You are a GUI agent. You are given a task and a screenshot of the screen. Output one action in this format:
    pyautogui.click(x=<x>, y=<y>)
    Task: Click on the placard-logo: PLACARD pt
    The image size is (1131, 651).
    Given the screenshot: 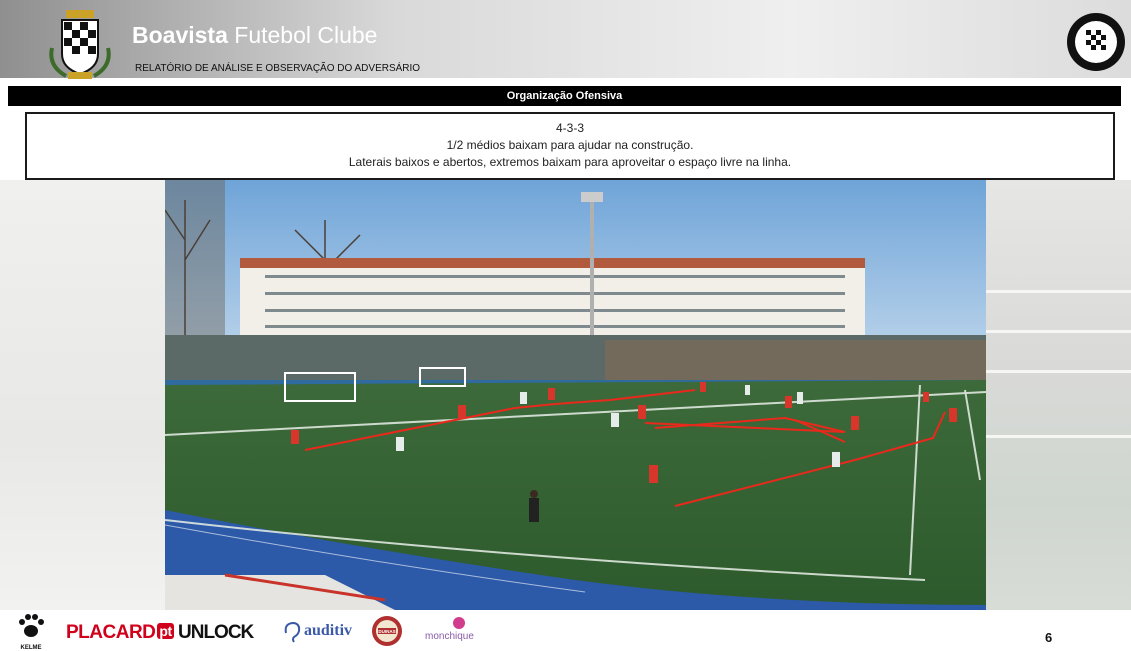 What is the action you would take?
    pyautogui.click(x=120, y=633)
    